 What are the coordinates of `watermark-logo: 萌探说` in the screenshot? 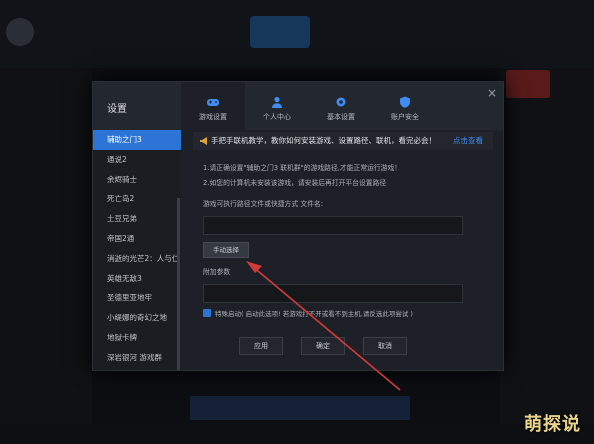 It's located at (552, 424).